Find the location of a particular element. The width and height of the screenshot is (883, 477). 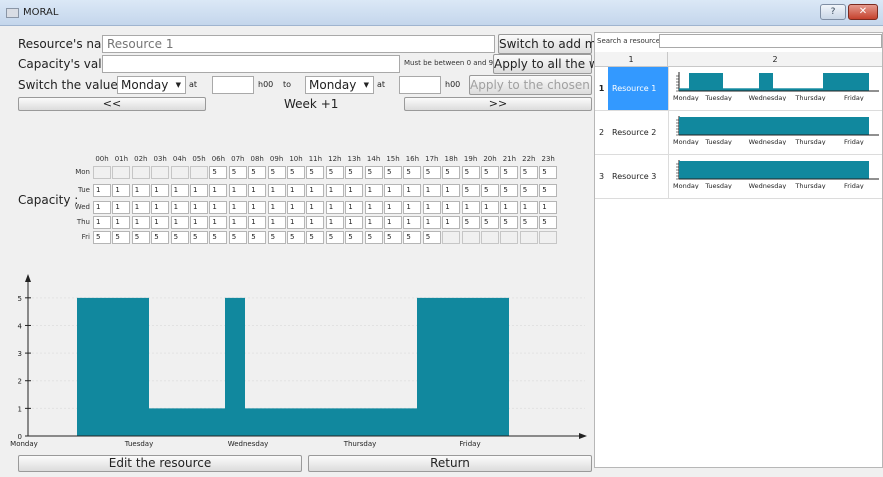

return-button: Return is located at coordinates (450, 463).